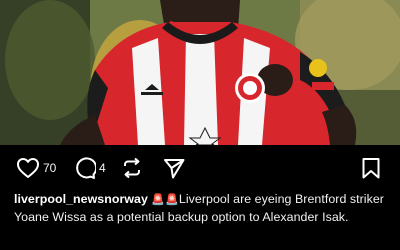 The height and width of the screenshot is (250, 400). I want to click on repost-button, so click(132, 168).